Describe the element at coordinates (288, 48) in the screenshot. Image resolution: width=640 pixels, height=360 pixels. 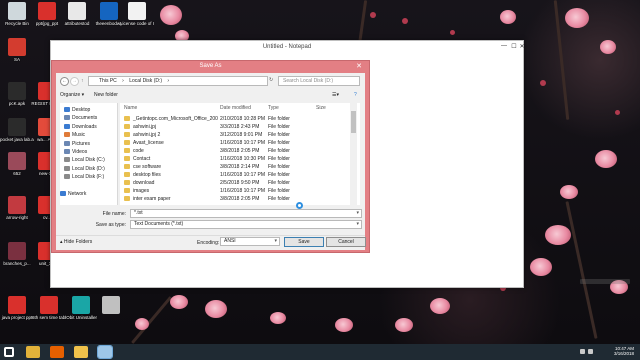
I see `notepad-title-bar: Untitled - Notepad — ☐ ✕` at that location.